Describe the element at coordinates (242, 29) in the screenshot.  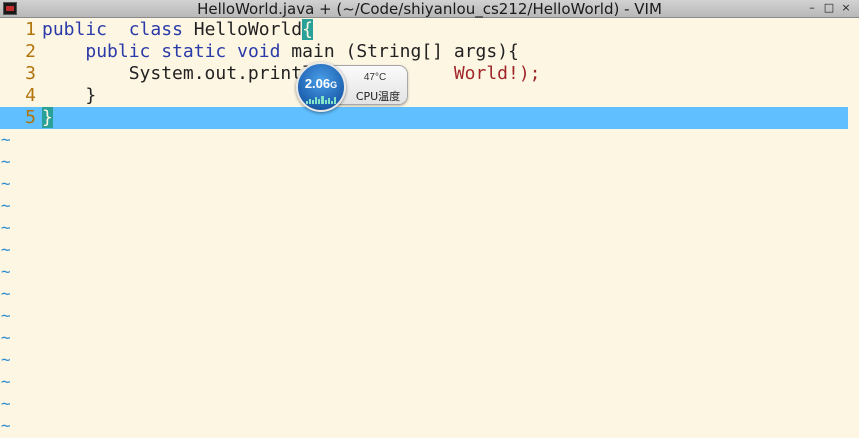
I see `code-token: HelloWorld` at that location.